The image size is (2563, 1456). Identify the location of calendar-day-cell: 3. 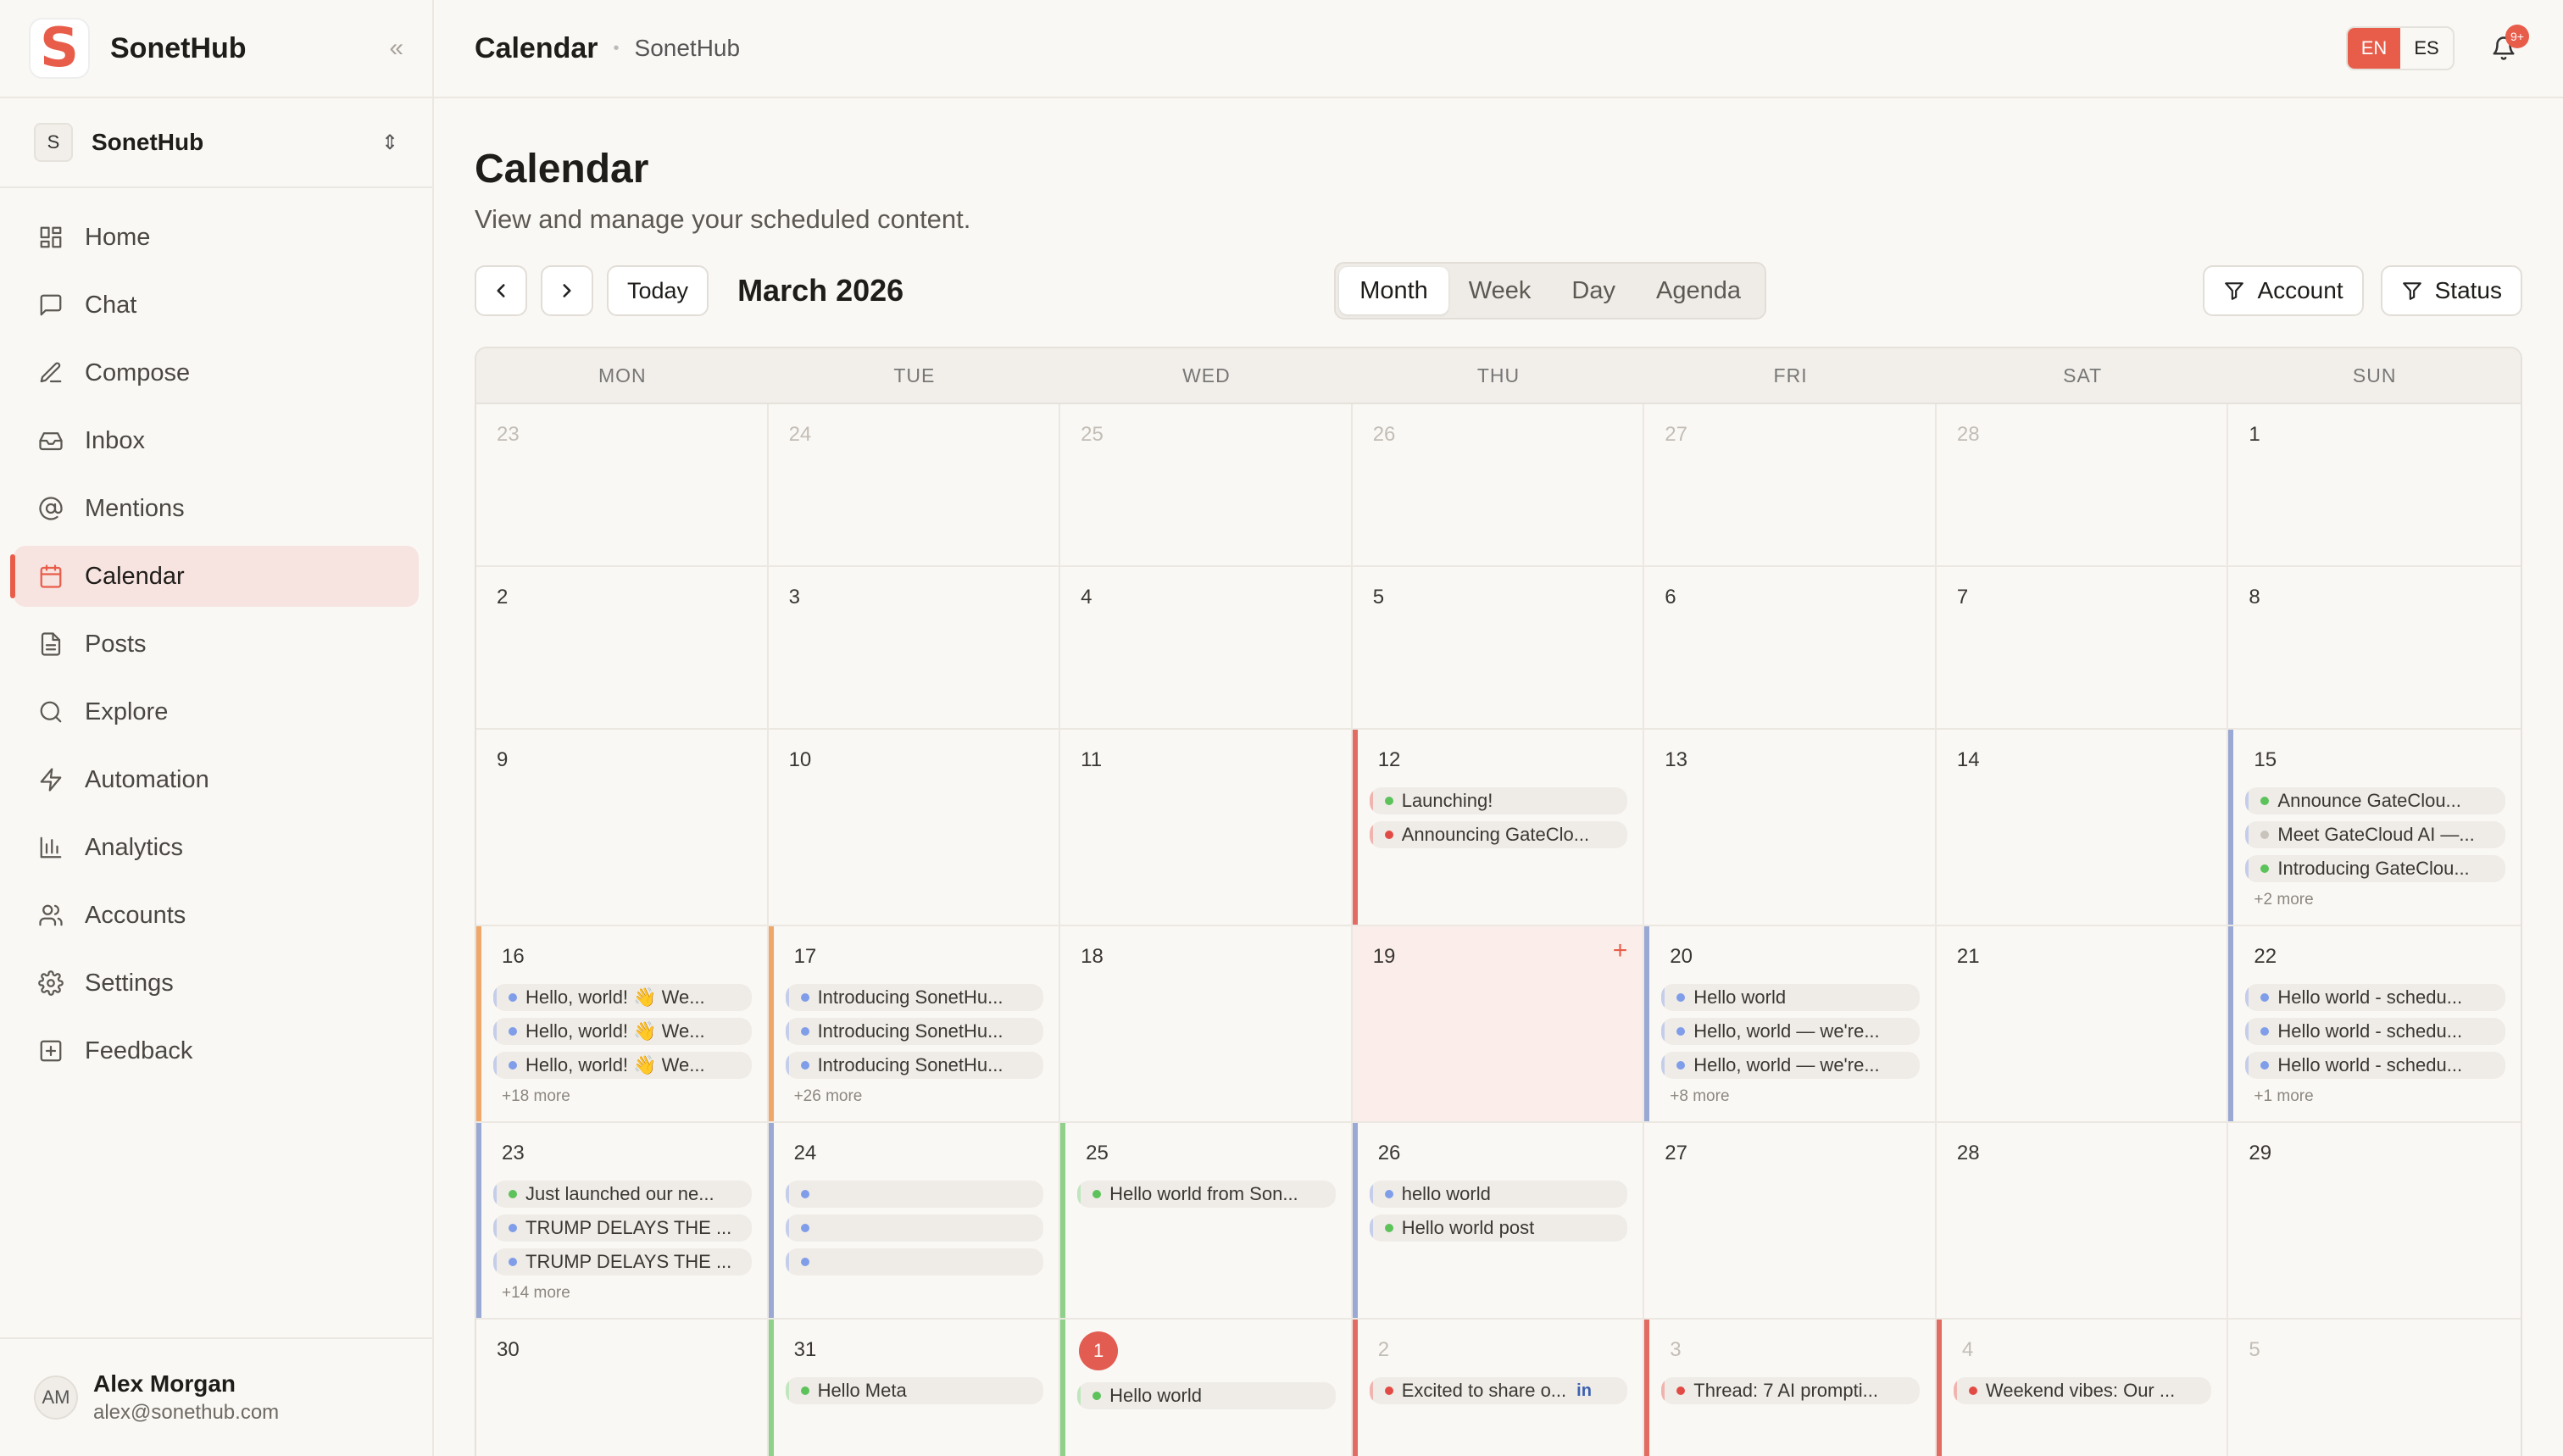
(915, 647).